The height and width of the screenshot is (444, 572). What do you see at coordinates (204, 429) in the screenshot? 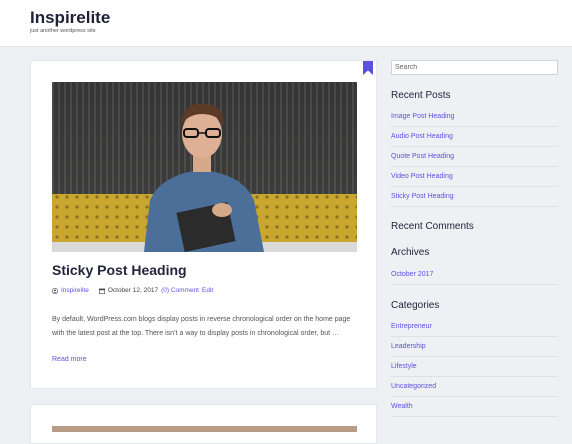
I see `post-featured-image-next` at bounding box center [204, 429].